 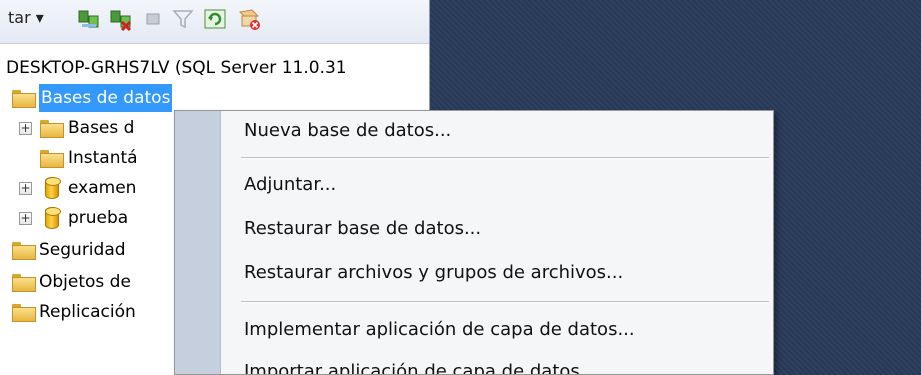 I want to click on menu-icon-gutter, so click(x=198, y=242).